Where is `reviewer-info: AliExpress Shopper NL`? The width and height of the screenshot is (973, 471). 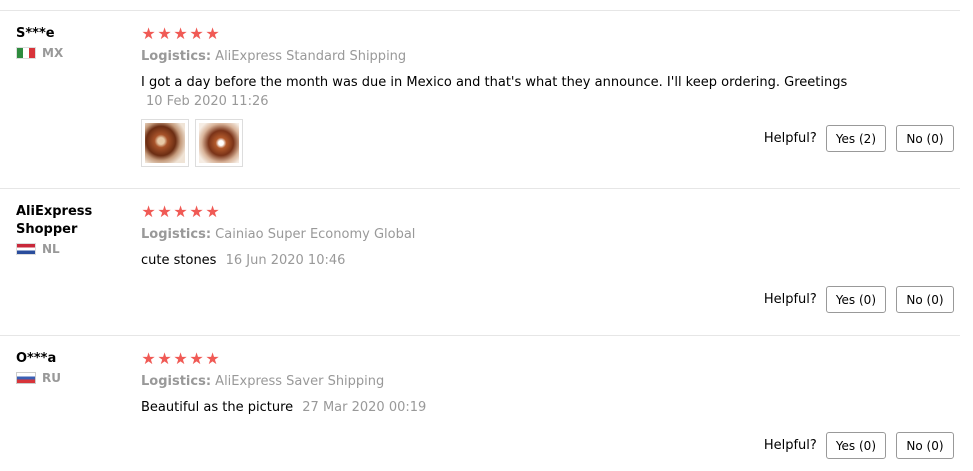 reviewer-info: AliExpress Shopper NL is located at coordinates (71, 230).